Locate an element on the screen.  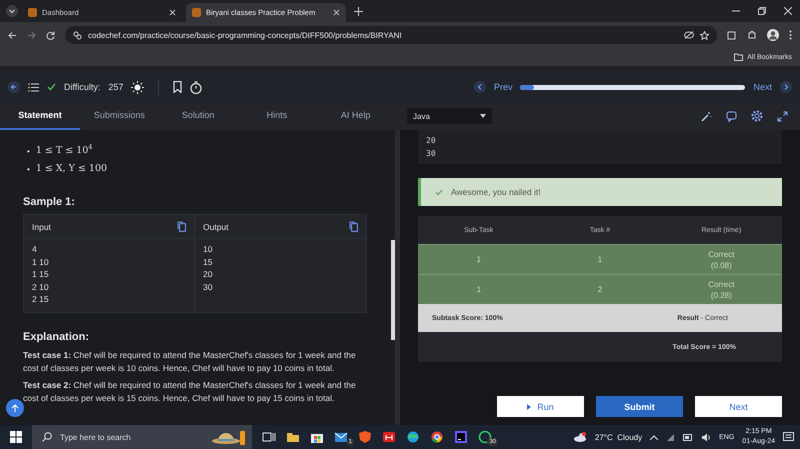
list-icon is located at coordinates (33, 87).